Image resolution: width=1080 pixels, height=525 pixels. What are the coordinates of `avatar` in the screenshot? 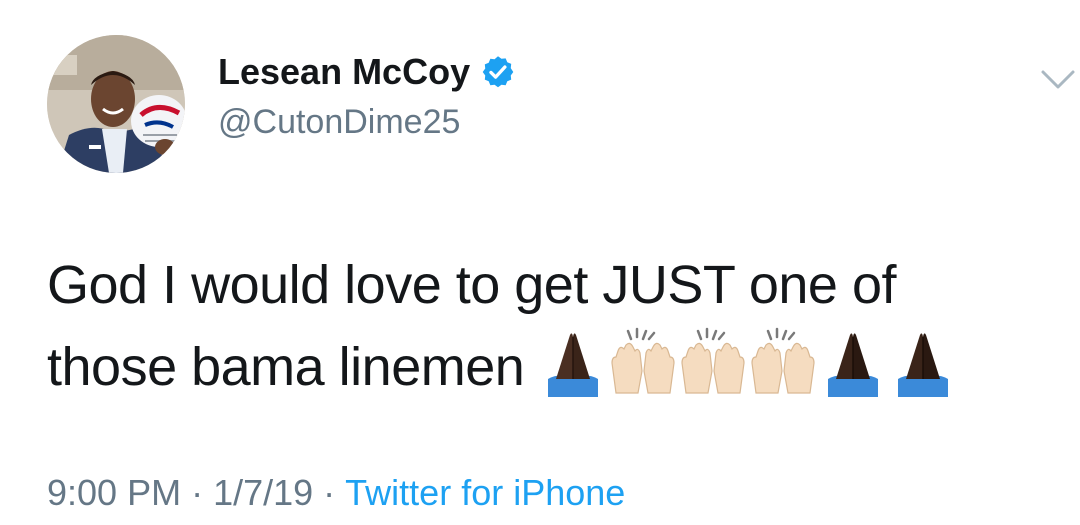 It's located at (116, 104).